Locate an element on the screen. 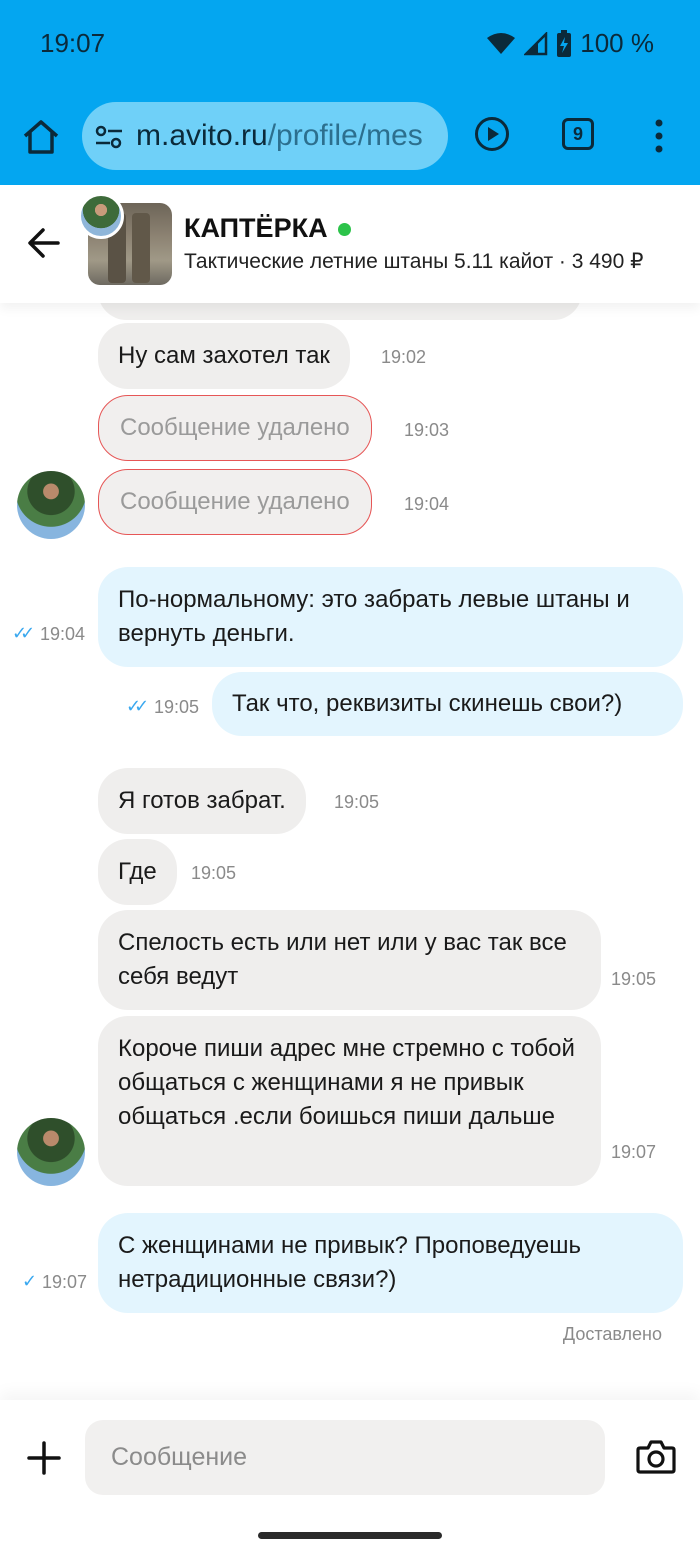 The image size is (700, 1556). sent-tick-icon: ✓ is located at coordinates (29, 1281).